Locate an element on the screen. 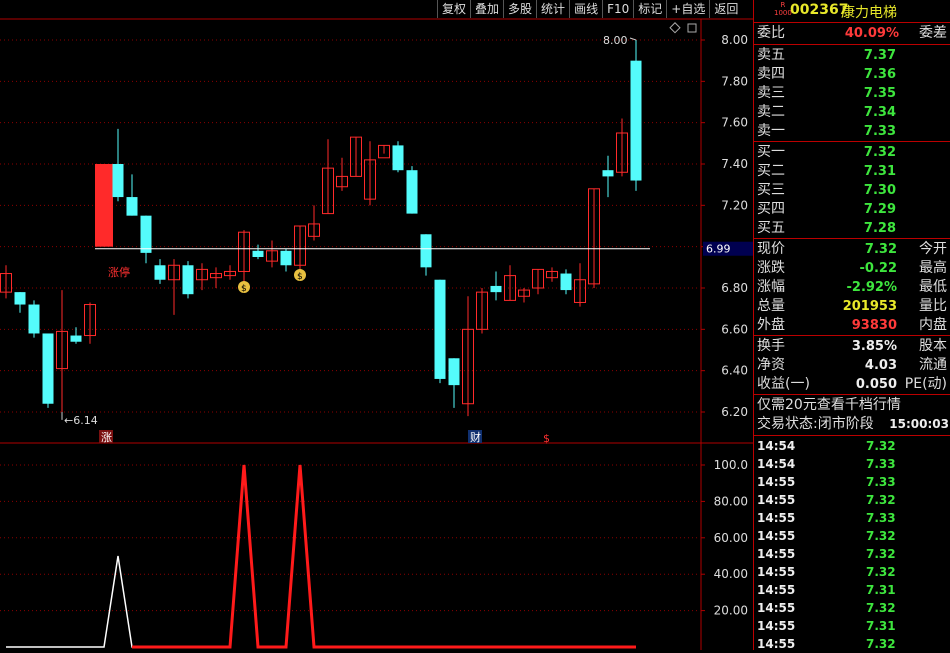 The image size is (950, 653). order-label: 买三 is located at coordinates (771, 190).